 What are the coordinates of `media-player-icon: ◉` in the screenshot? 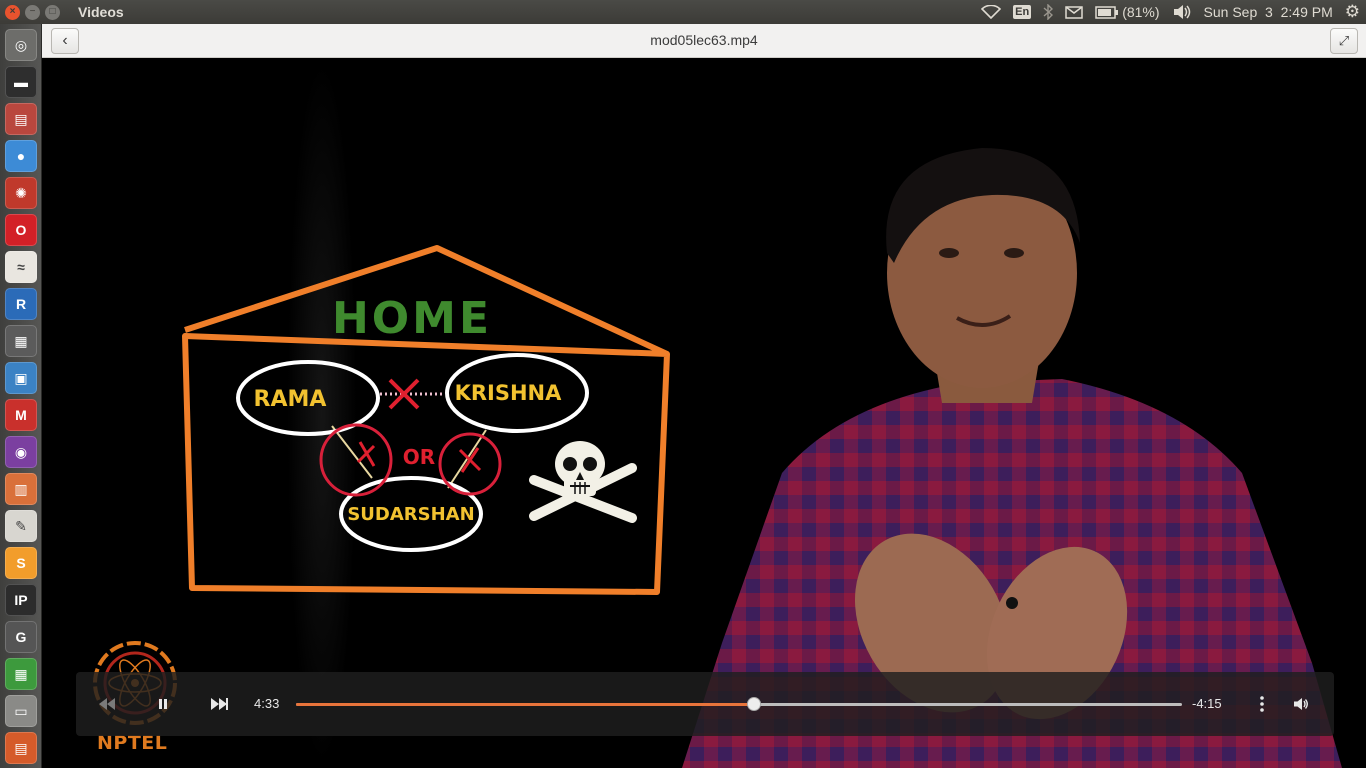 It's located at (21, 452).